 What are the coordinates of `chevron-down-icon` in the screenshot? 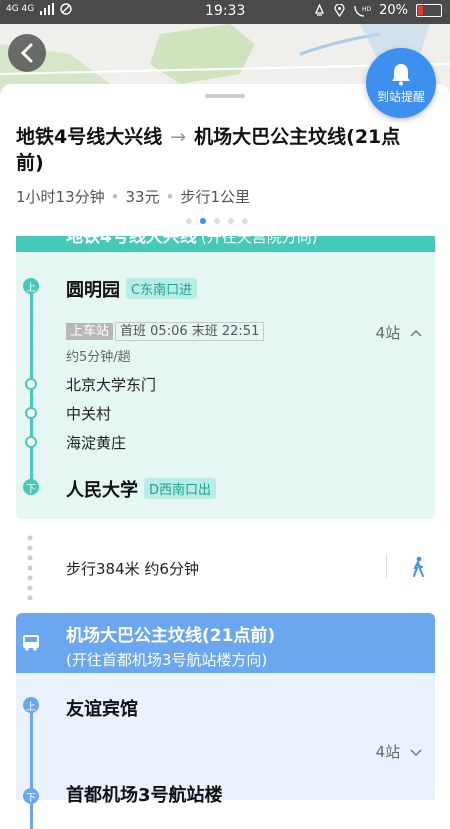 It's located at (416, 753).